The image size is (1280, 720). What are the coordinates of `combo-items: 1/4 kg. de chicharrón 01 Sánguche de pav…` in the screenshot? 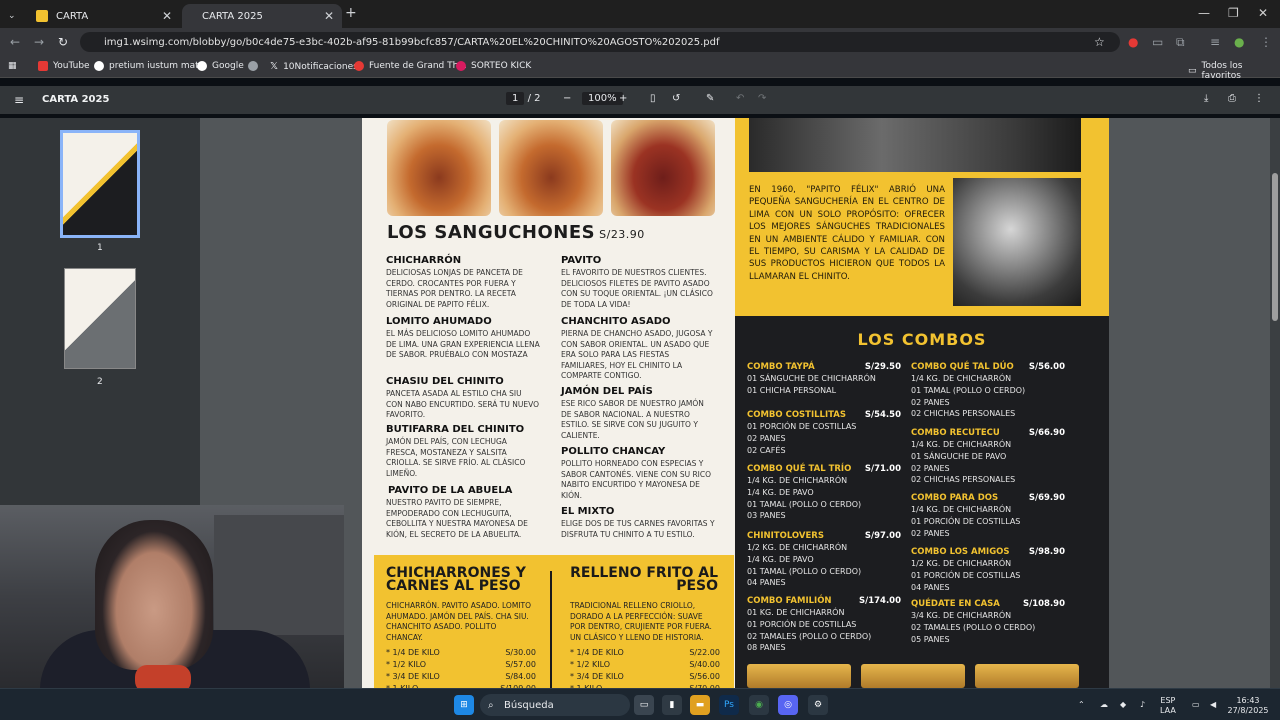 It's located at (963, 462).